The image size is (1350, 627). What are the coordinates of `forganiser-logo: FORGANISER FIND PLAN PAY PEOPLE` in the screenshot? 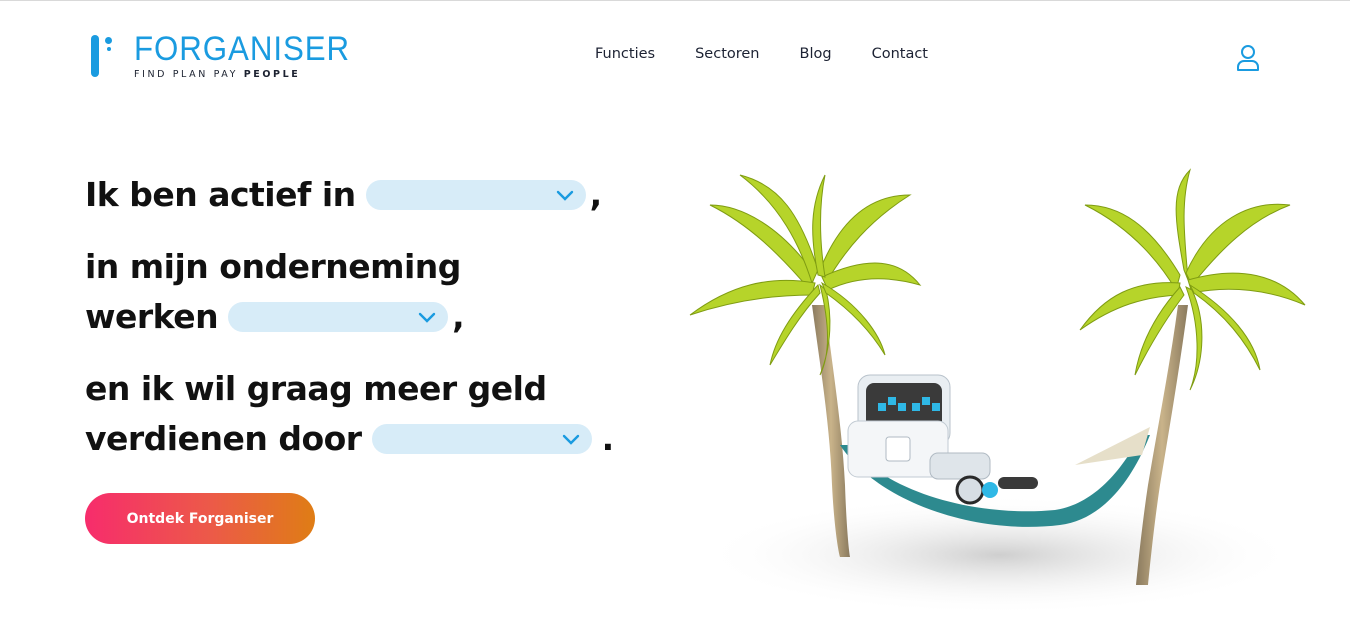 It's located at (228, 55).